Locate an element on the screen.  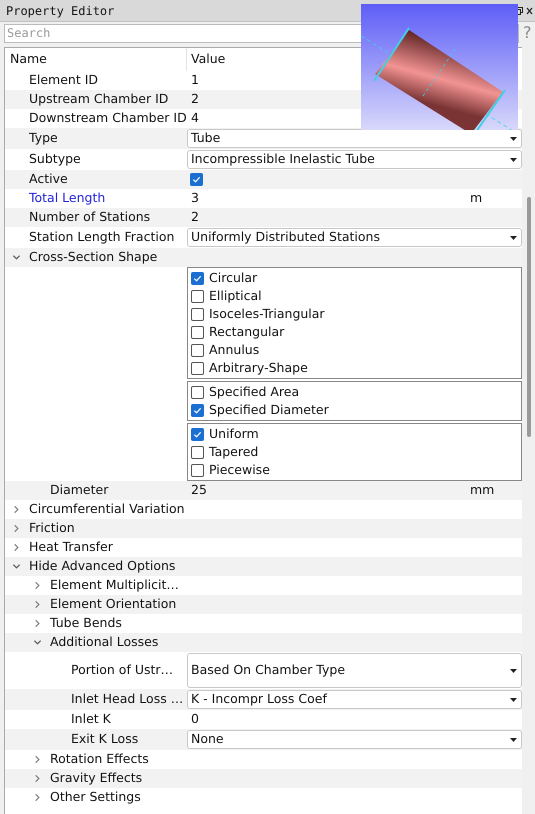
property-label: Type is located at coordinates (43, 138).